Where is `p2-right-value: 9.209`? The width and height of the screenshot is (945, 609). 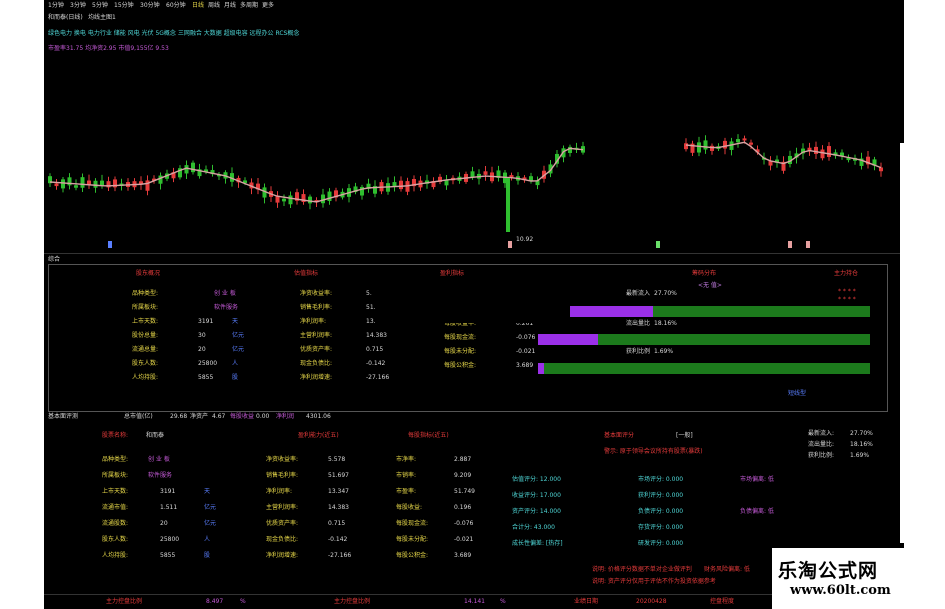
p2-right-value: 9.209 is located at coordinates (463, 475).